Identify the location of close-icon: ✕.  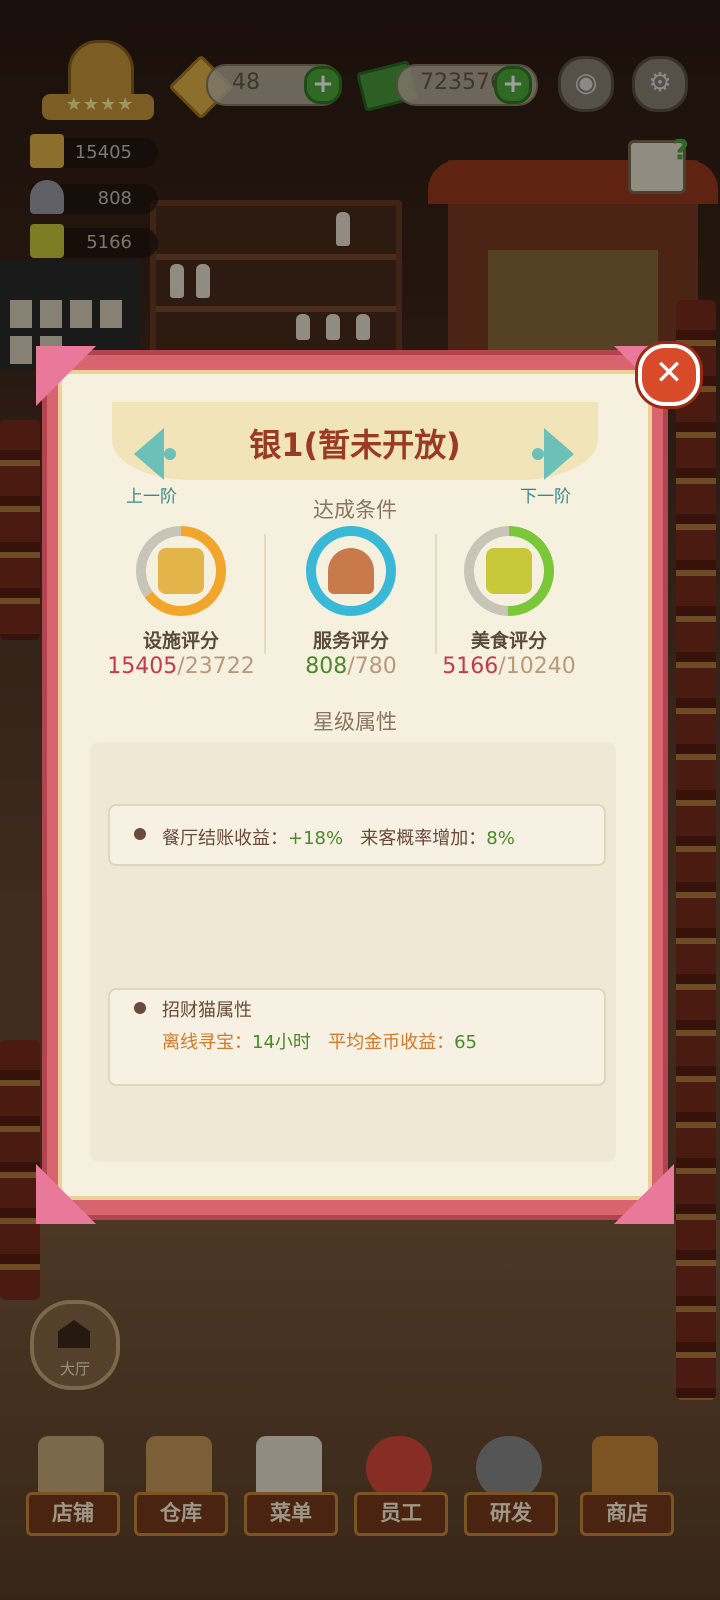
(669, 373).